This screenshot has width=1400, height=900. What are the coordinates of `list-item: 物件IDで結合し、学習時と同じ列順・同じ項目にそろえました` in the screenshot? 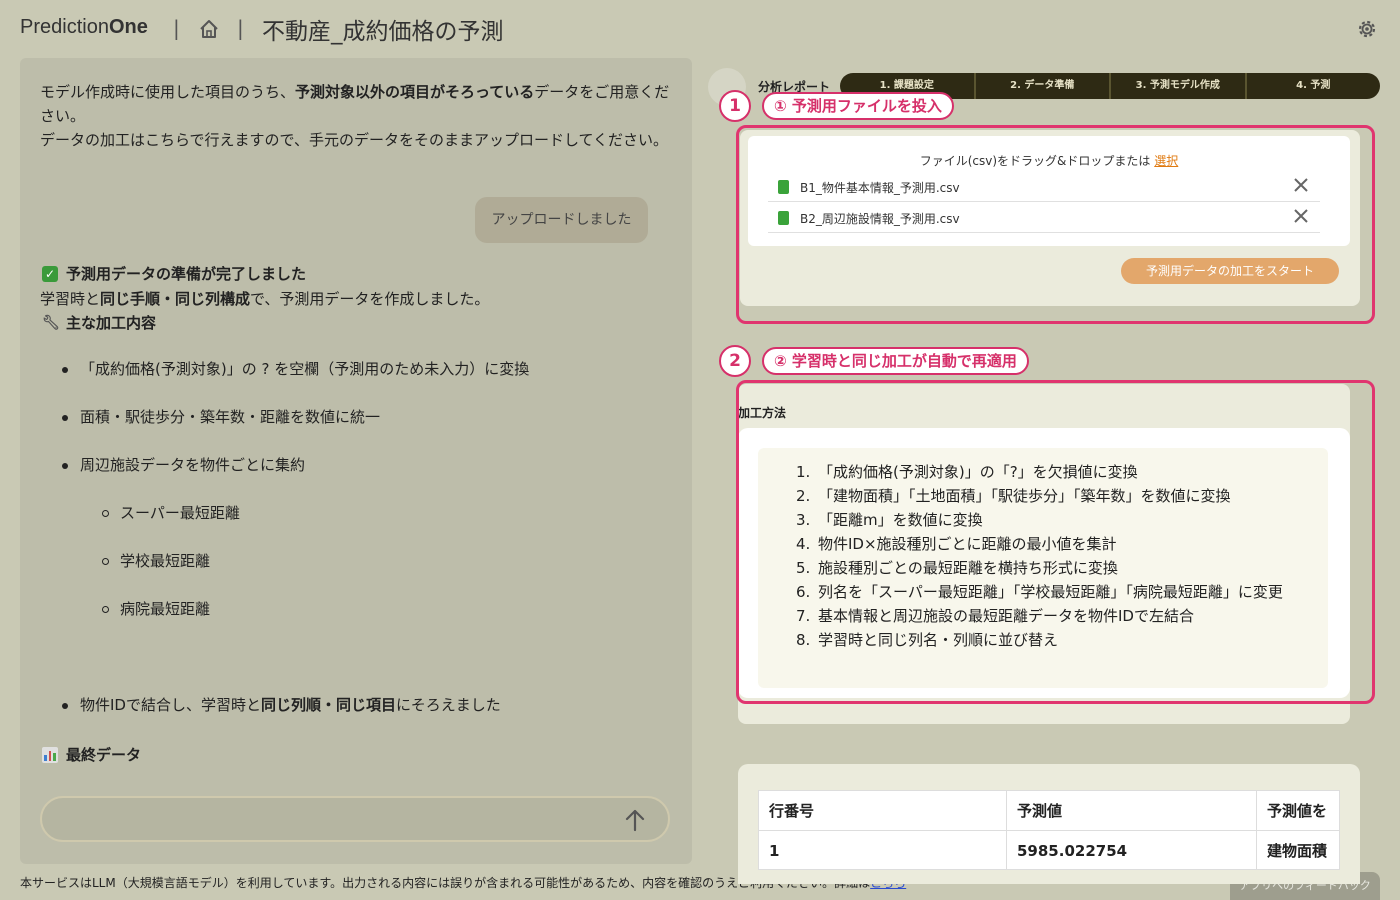 It's located at (281, 704).